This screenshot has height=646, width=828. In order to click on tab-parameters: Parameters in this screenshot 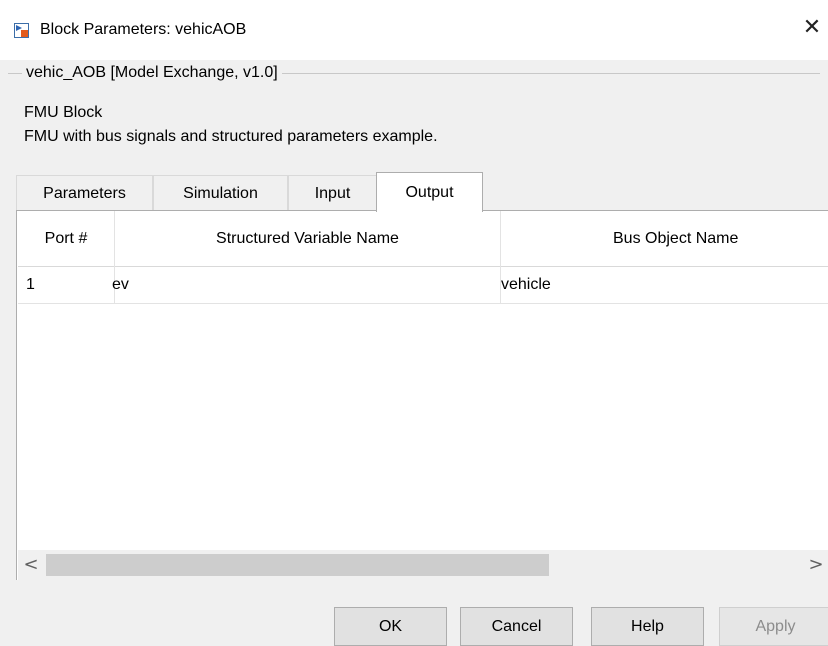, I will do `click(84, 193)`.